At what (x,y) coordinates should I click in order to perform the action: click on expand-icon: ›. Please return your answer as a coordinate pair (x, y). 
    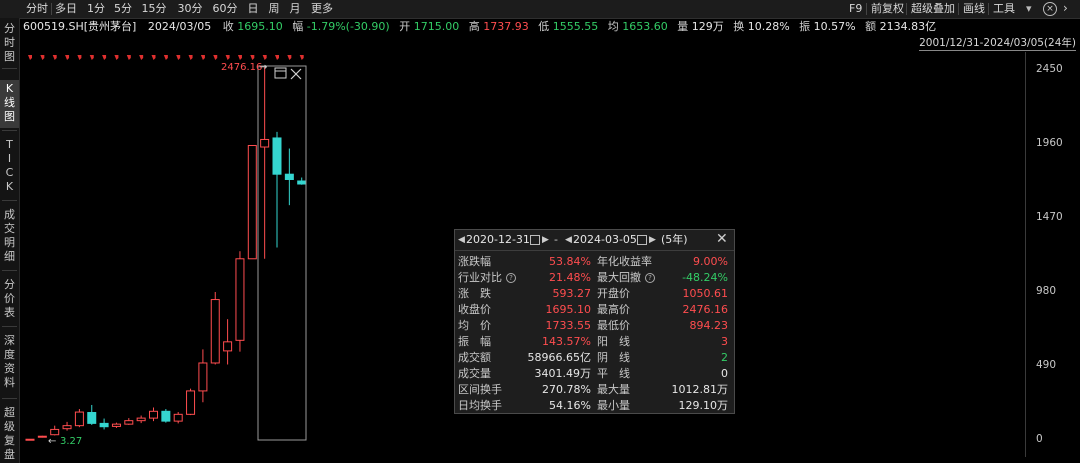
    Looking at the image, I should click on (1065, 8).